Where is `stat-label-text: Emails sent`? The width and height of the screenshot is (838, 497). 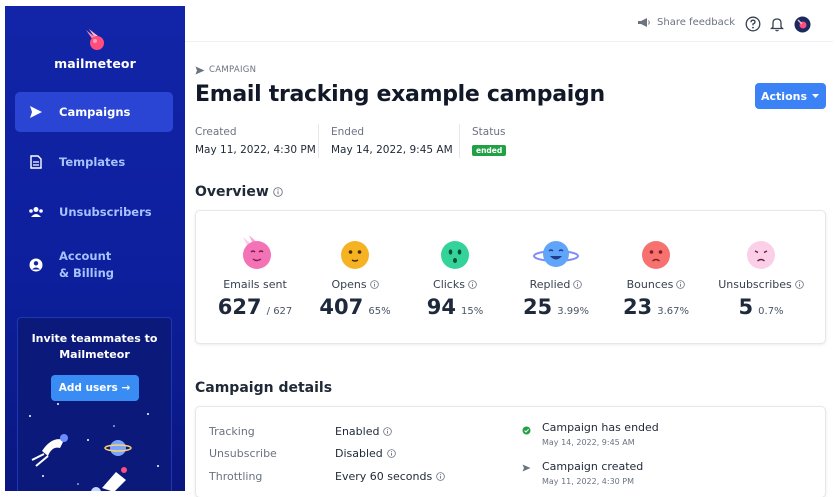
stat-label-text: Emails sent is located at coordinates (255, 284).